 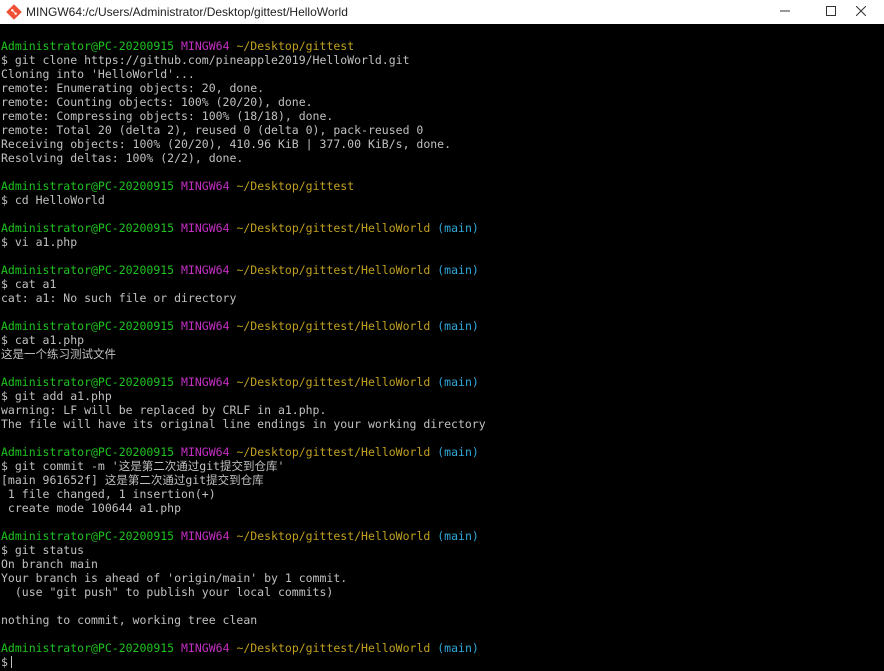 I want to click on command-line: $ cat a1, so click(x=29, y=284).